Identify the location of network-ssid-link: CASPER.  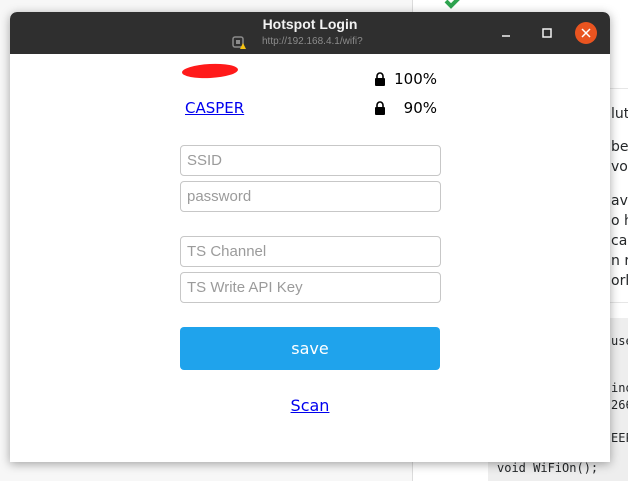
(214, 108).